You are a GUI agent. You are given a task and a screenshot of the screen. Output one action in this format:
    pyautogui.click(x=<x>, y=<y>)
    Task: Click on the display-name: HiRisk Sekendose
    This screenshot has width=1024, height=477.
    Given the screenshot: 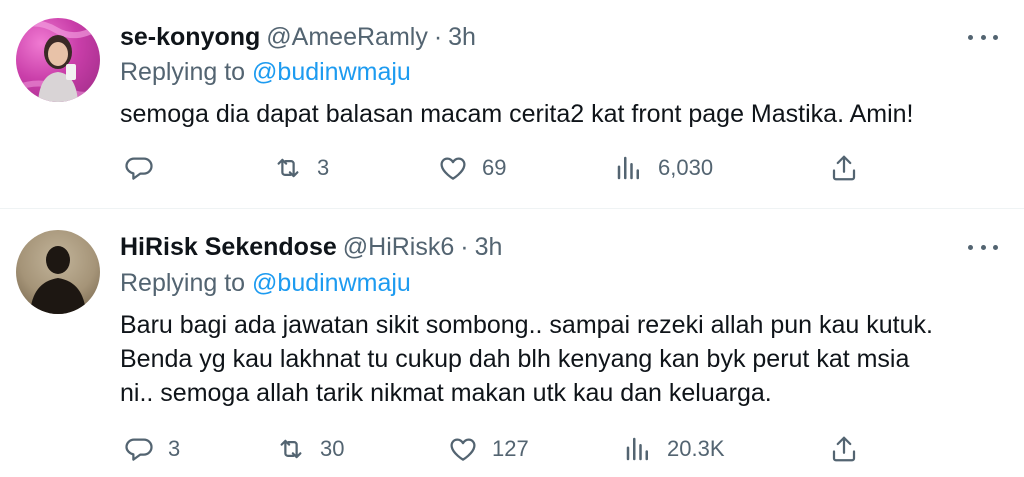 What is the action you would take?
    pyautogui.click(x=228, y=247)
    